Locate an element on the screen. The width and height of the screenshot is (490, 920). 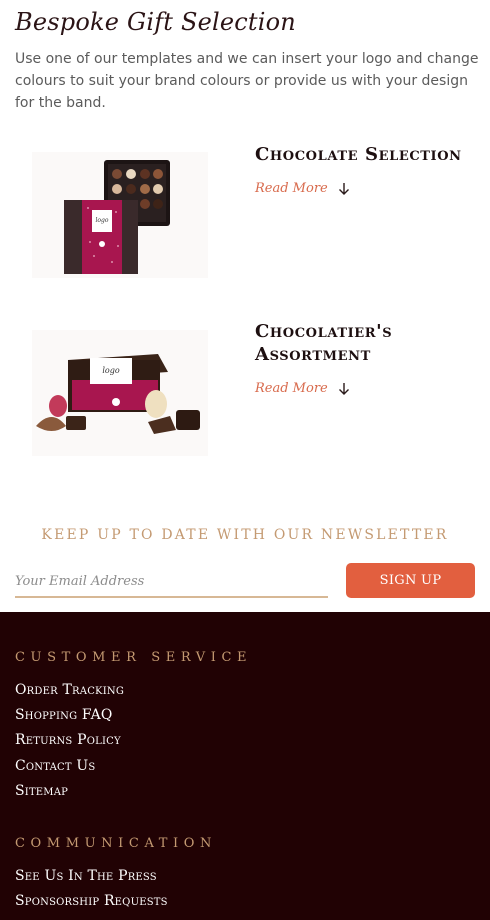
chocolate-box-image: logo is located at coordinates (120, 215).